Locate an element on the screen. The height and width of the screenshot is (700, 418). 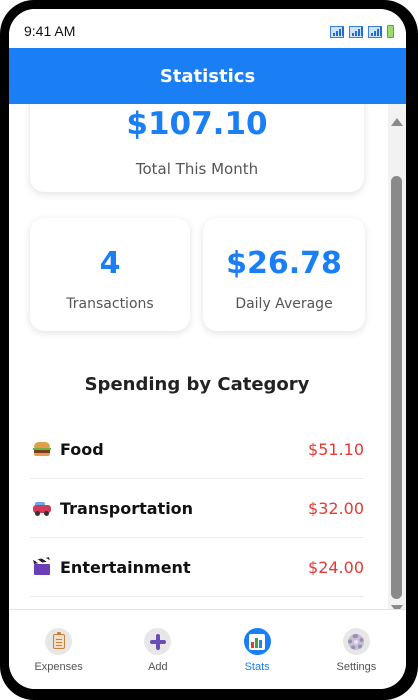
nav-label: Stats is located at coordinates (257, 667).